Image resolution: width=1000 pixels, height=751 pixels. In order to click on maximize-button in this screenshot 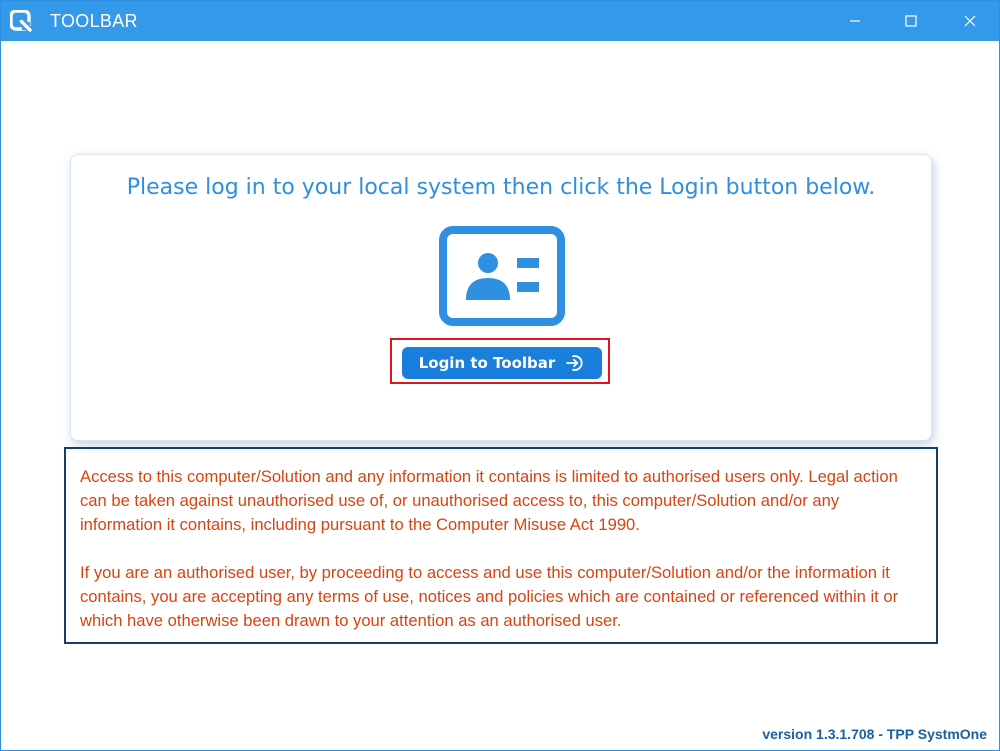, I will do `click(911, 21)`.